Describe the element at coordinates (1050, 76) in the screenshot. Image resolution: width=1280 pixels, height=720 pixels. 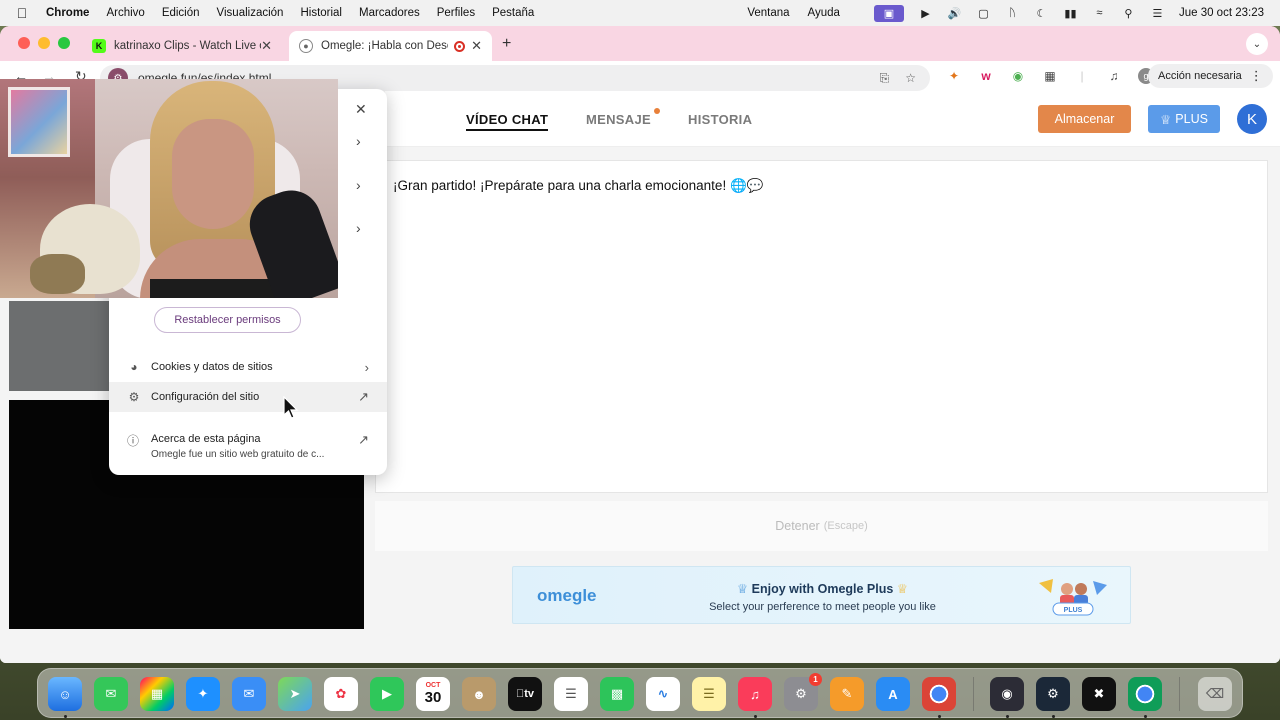
I see `extensions-puzzle-icon: ▦` at that location.